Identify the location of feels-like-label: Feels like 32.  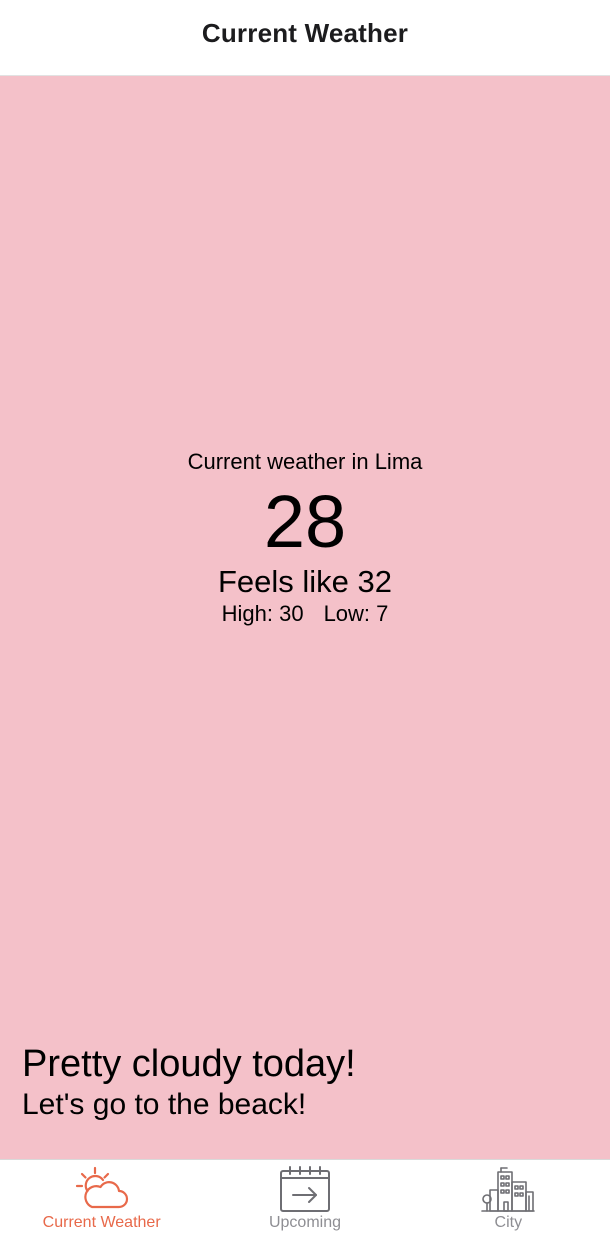
(305, 581).